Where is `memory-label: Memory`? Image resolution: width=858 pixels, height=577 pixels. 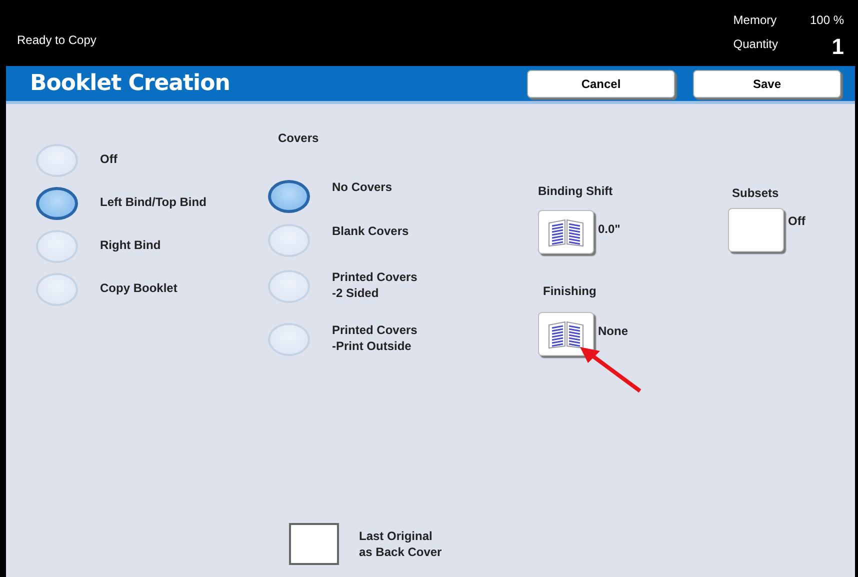
memory-label: Memory is located at coordinates (755, 20).